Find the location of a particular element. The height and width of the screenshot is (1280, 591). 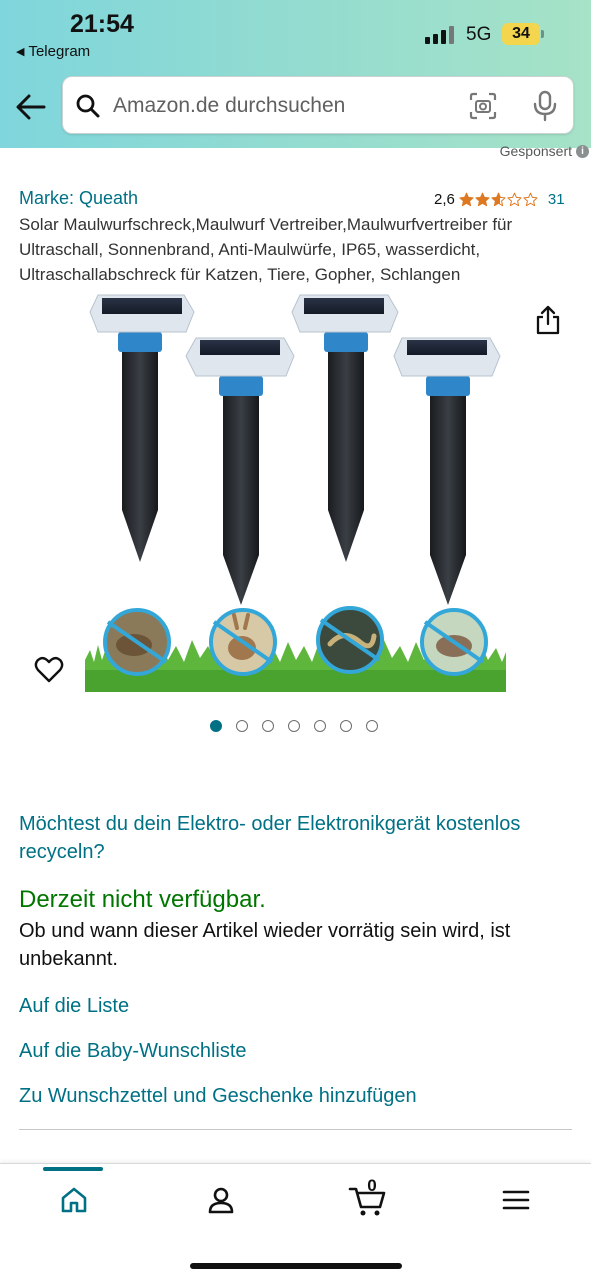

nav-home-button is located at coordinates (74, 1200).